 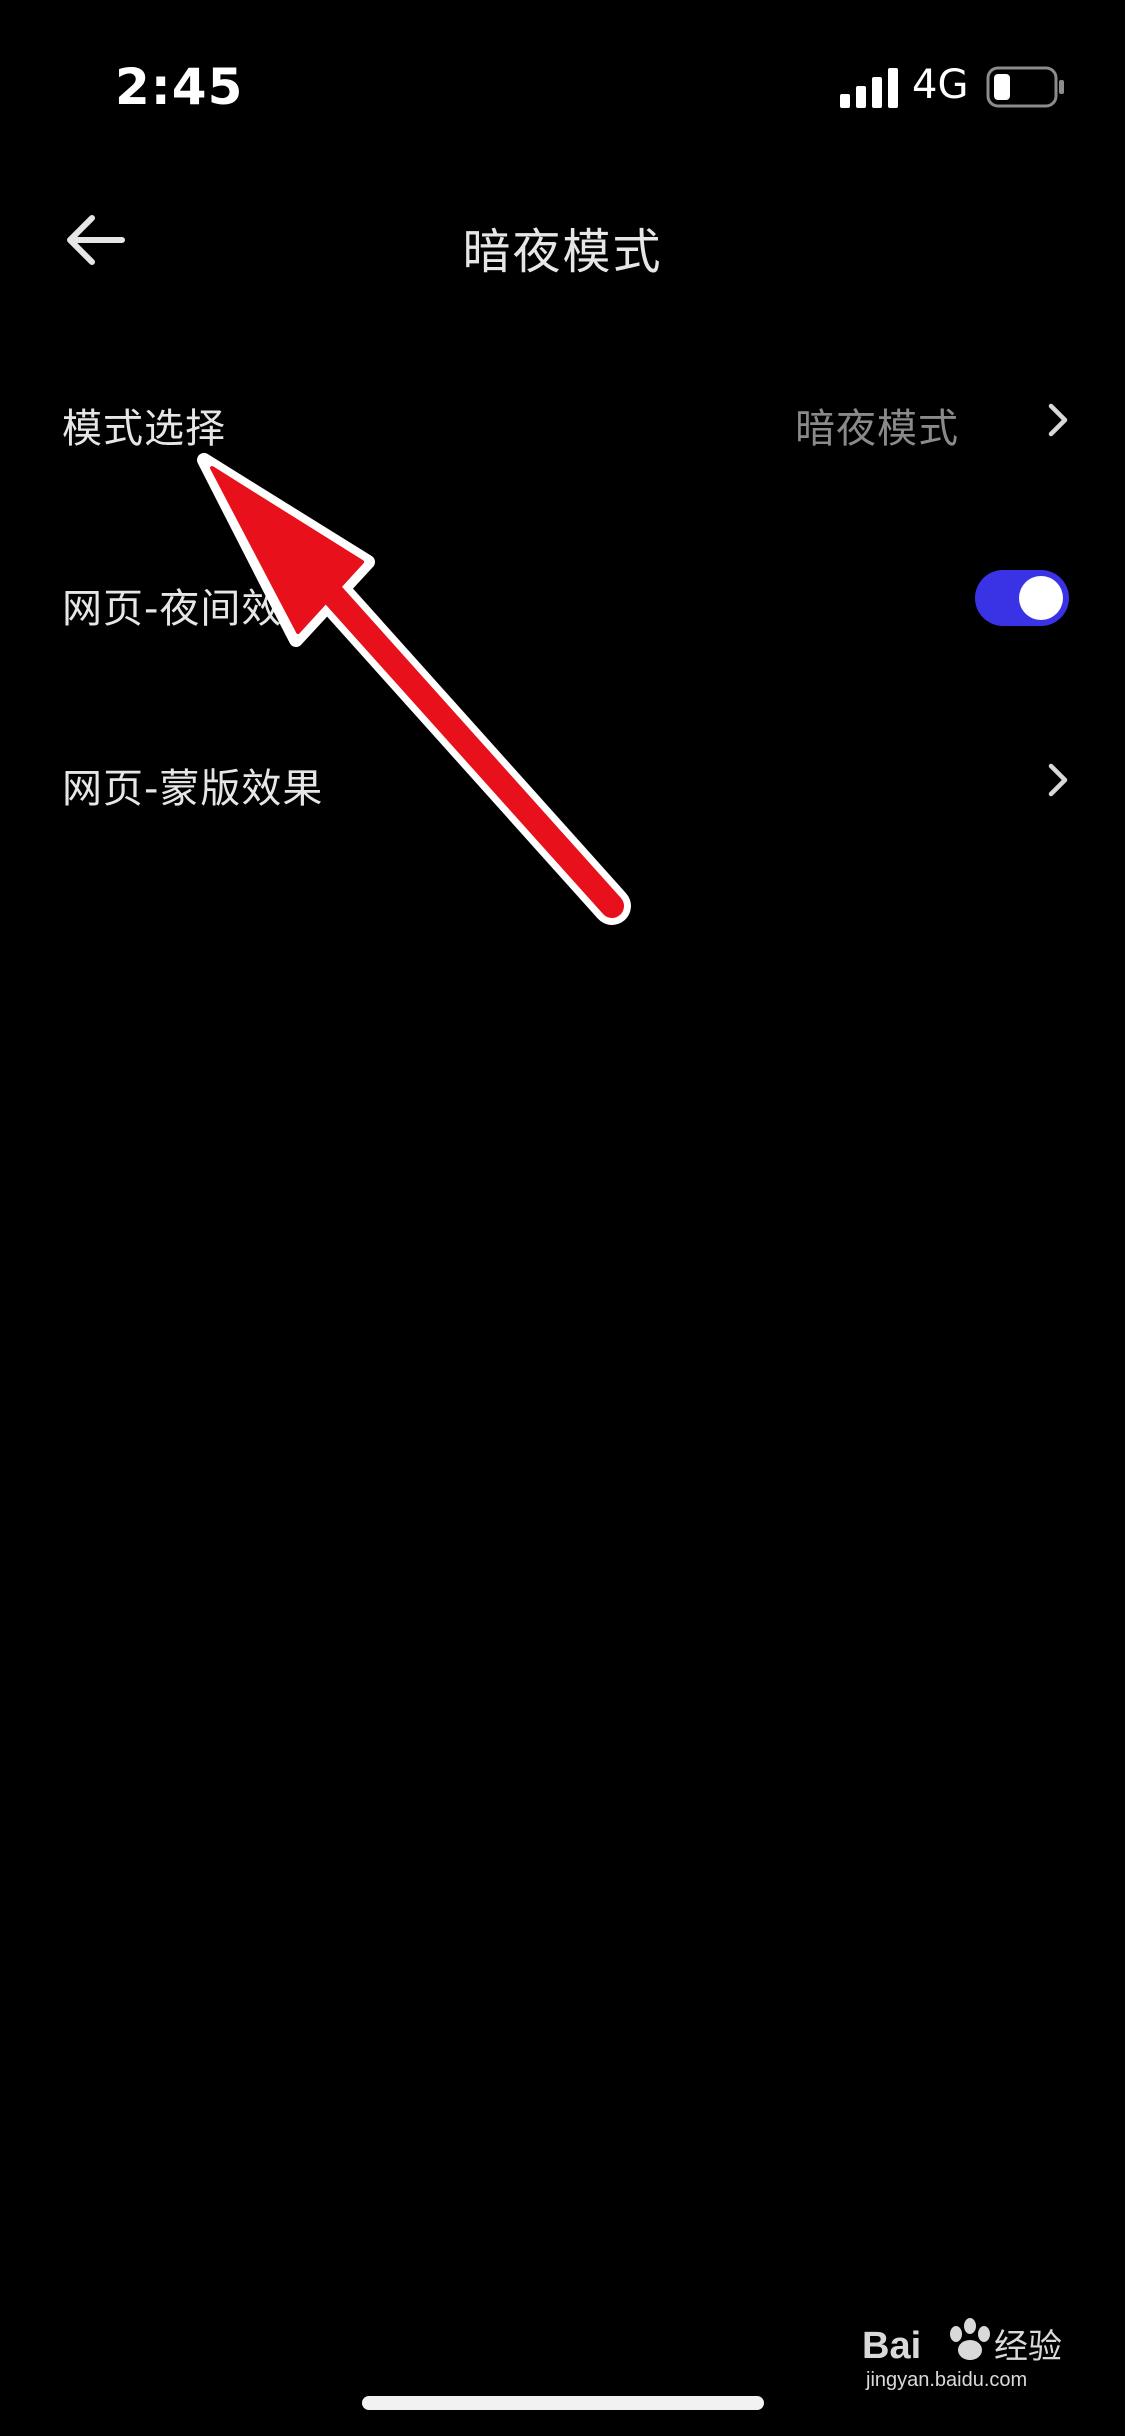 What do you see at coordinates (946, 2379) in the screenshot?
I see `svg-text: jingyan.baidu.com` at bounding box center [946, 2379].